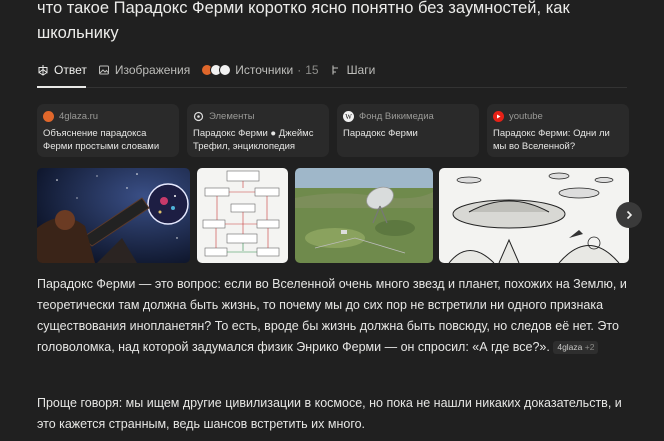 The height and width of the screenshot is (441, 664). I want to click on images-next-button, so click(629, 215).